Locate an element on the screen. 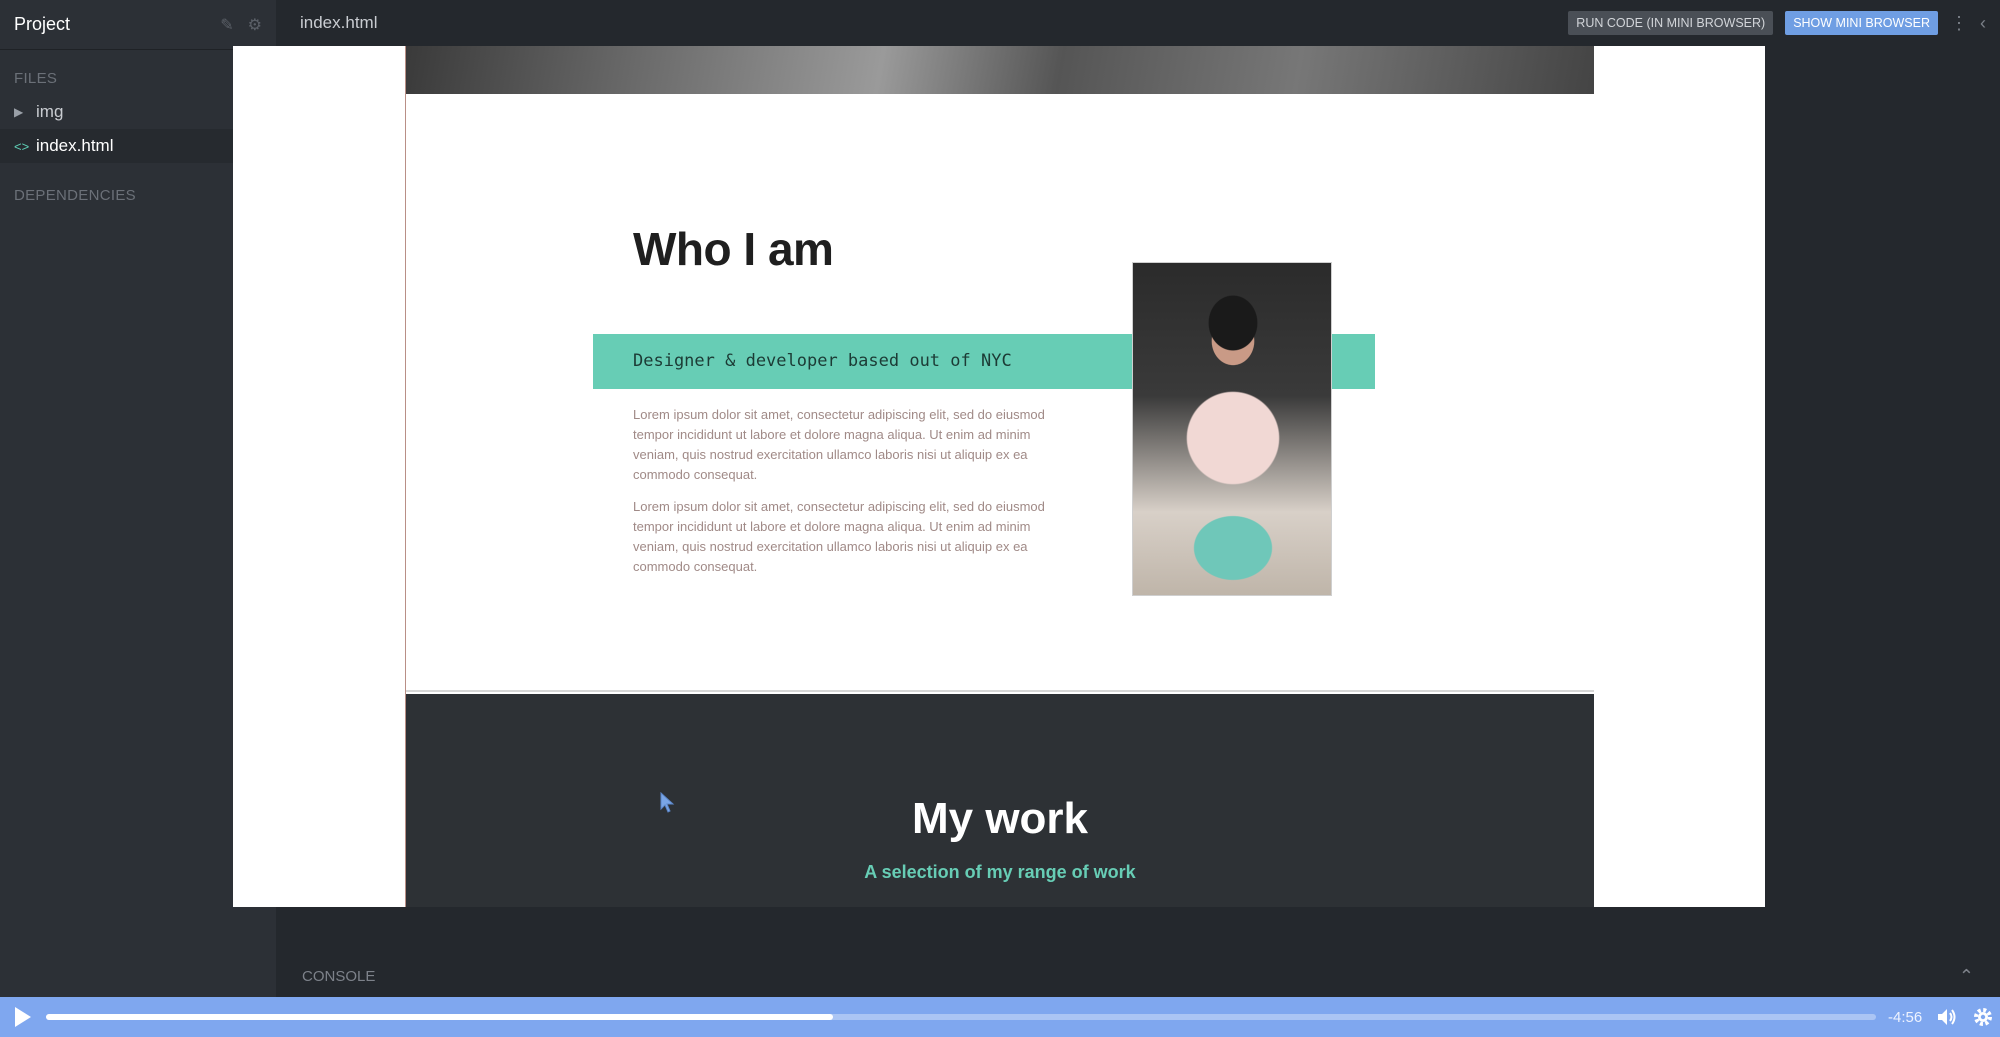  console-bar: CONSOLE ⌃ is located at coordinates (1138, 976).